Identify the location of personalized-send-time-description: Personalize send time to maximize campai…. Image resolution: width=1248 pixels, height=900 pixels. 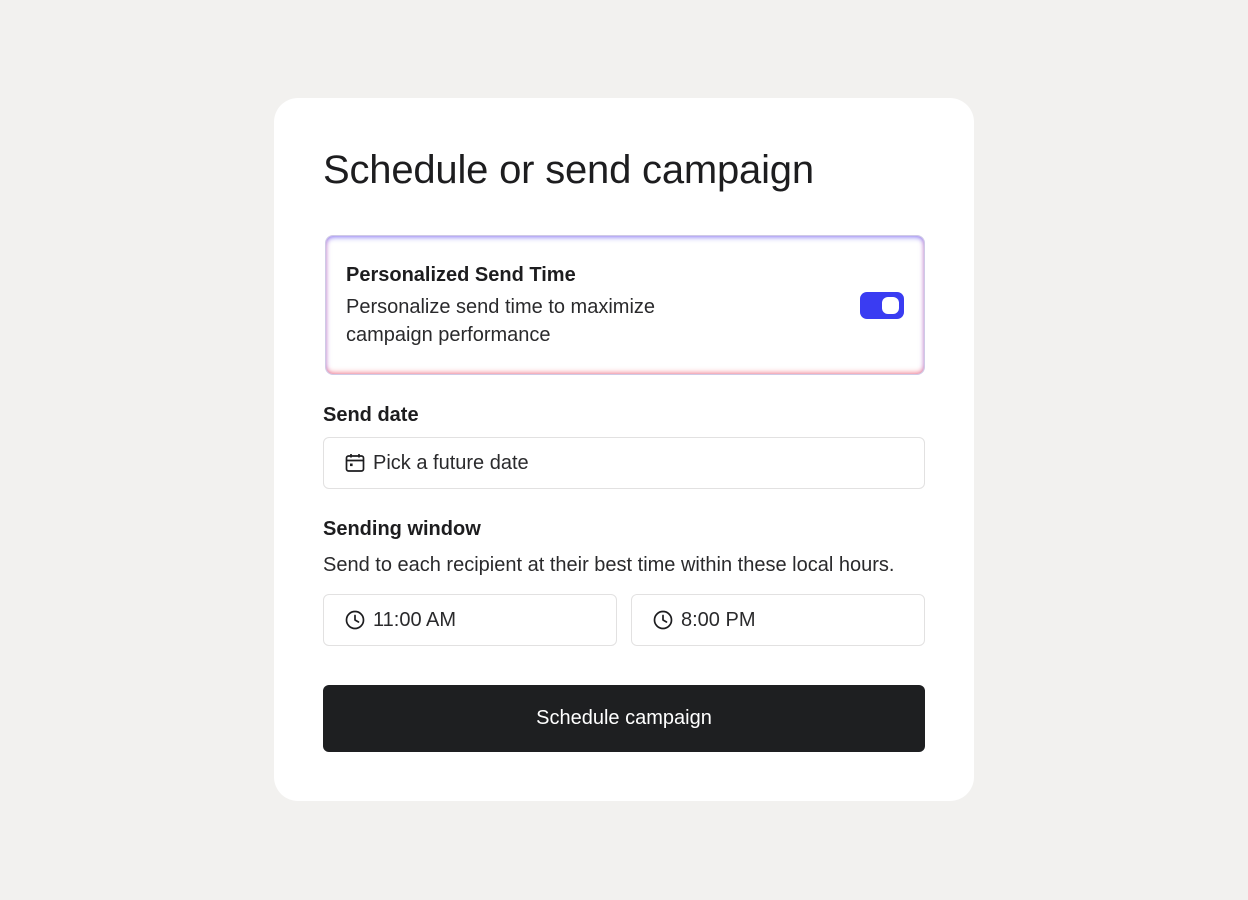
(501, 321).